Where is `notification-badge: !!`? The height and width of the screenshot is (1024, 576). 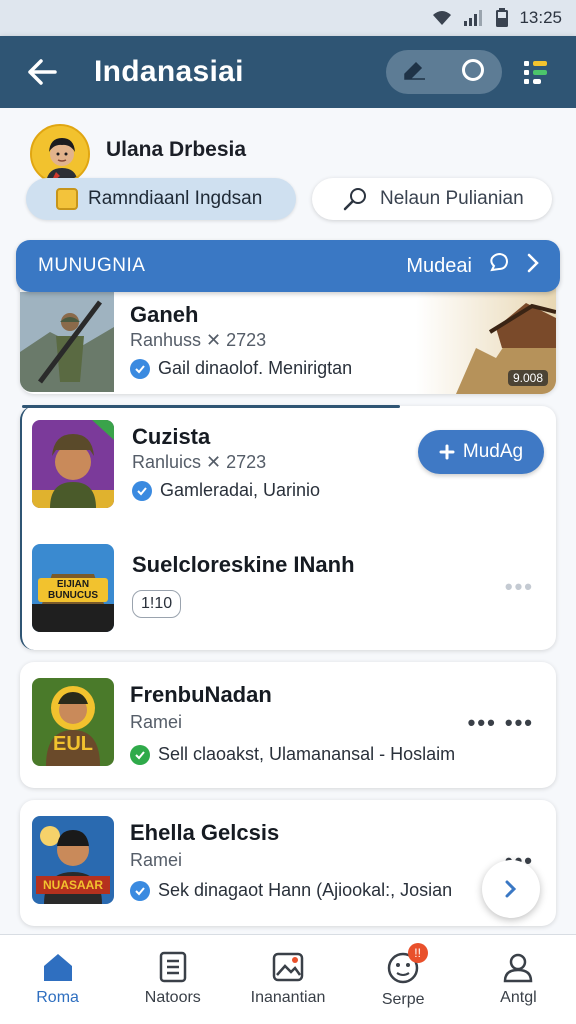 notification-badge: !! is located at coordinates (417, 953).